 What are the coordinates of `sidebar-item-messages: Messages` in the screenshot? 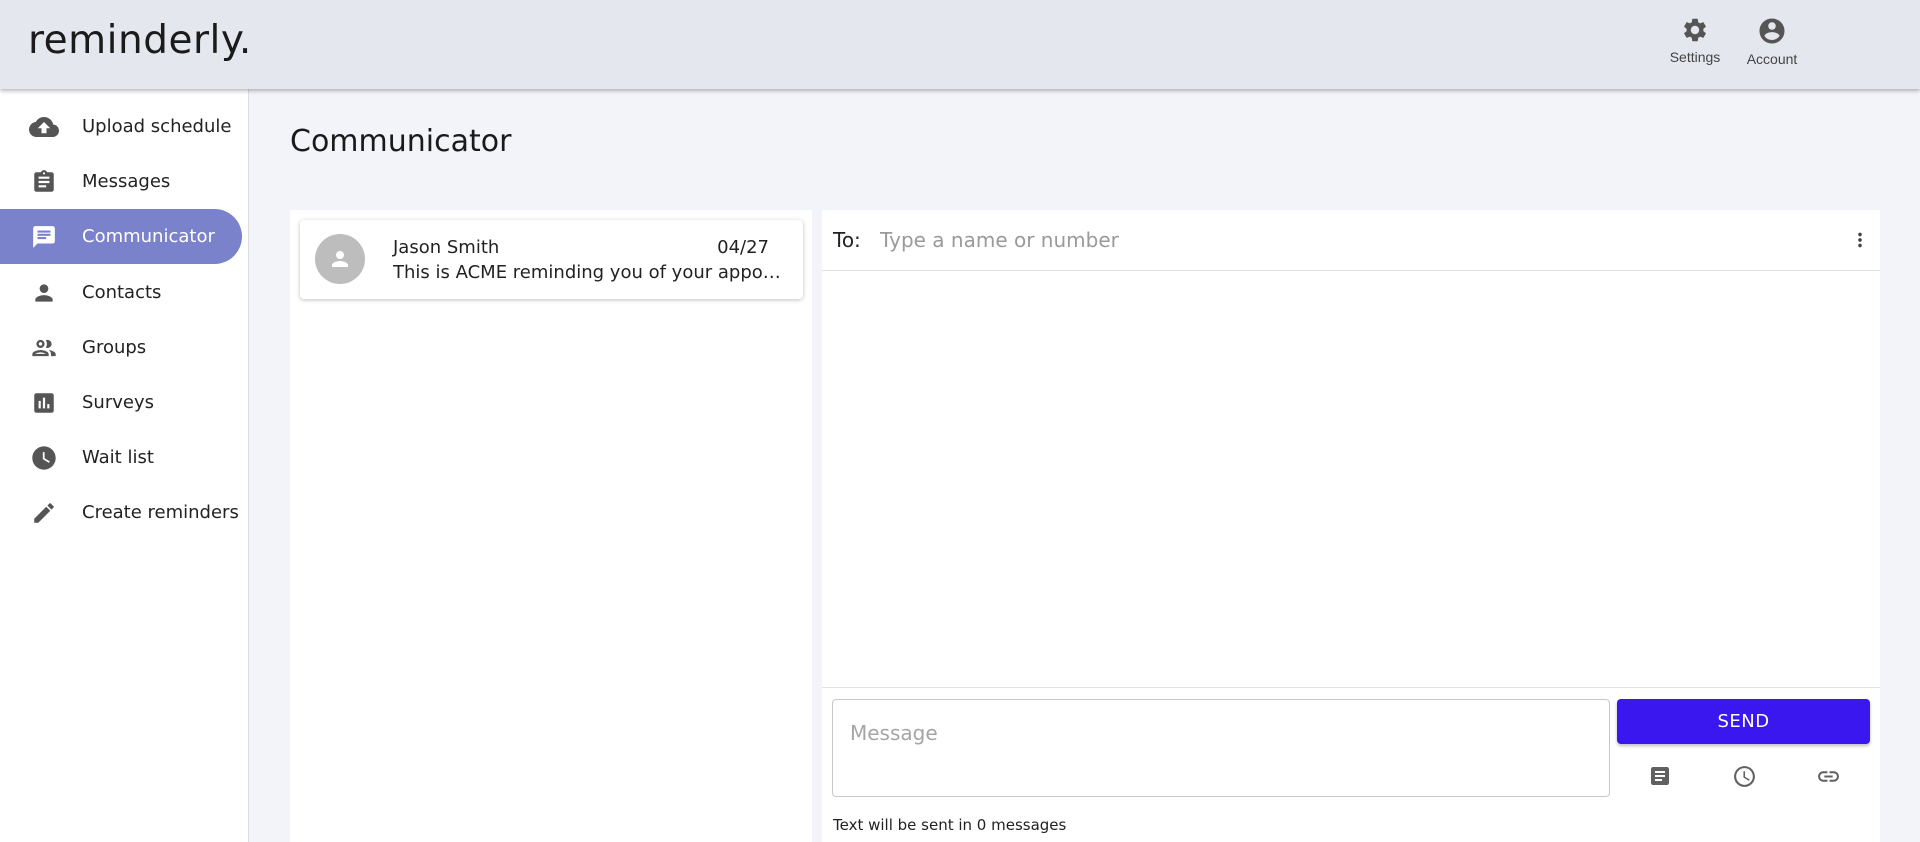 It's located at (121, 181).